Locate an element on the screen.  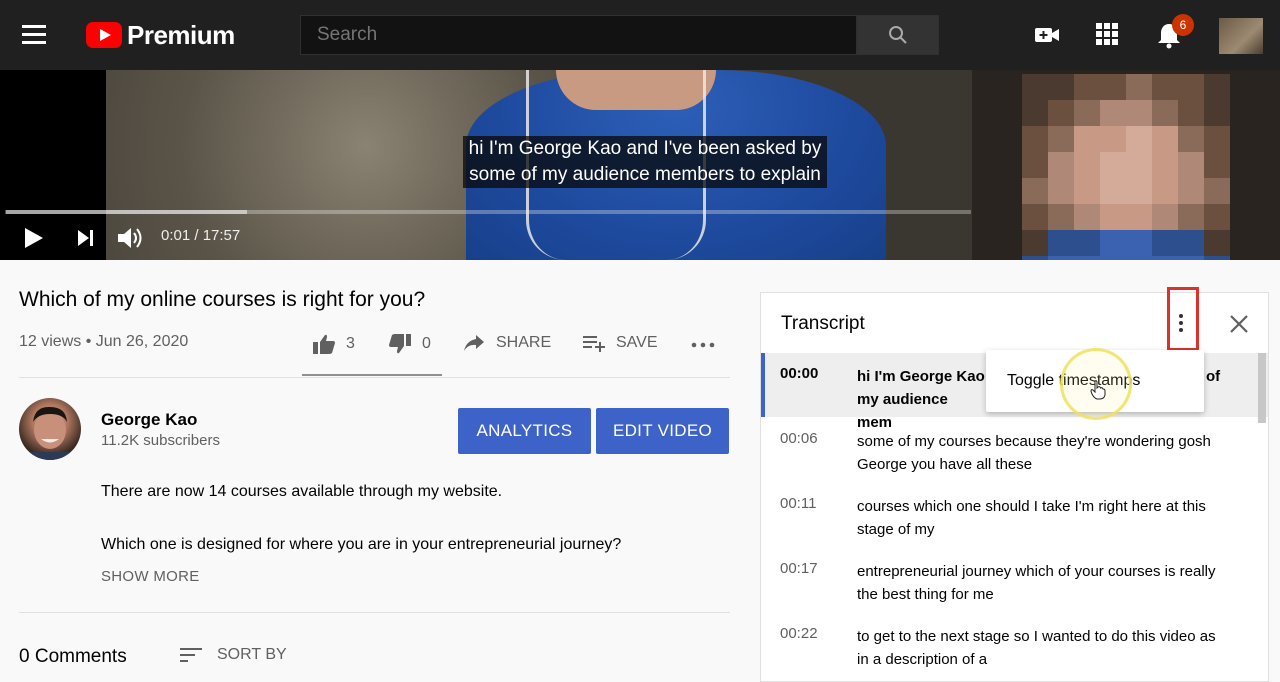
blurred-face is located at coordinates (1126, 167).